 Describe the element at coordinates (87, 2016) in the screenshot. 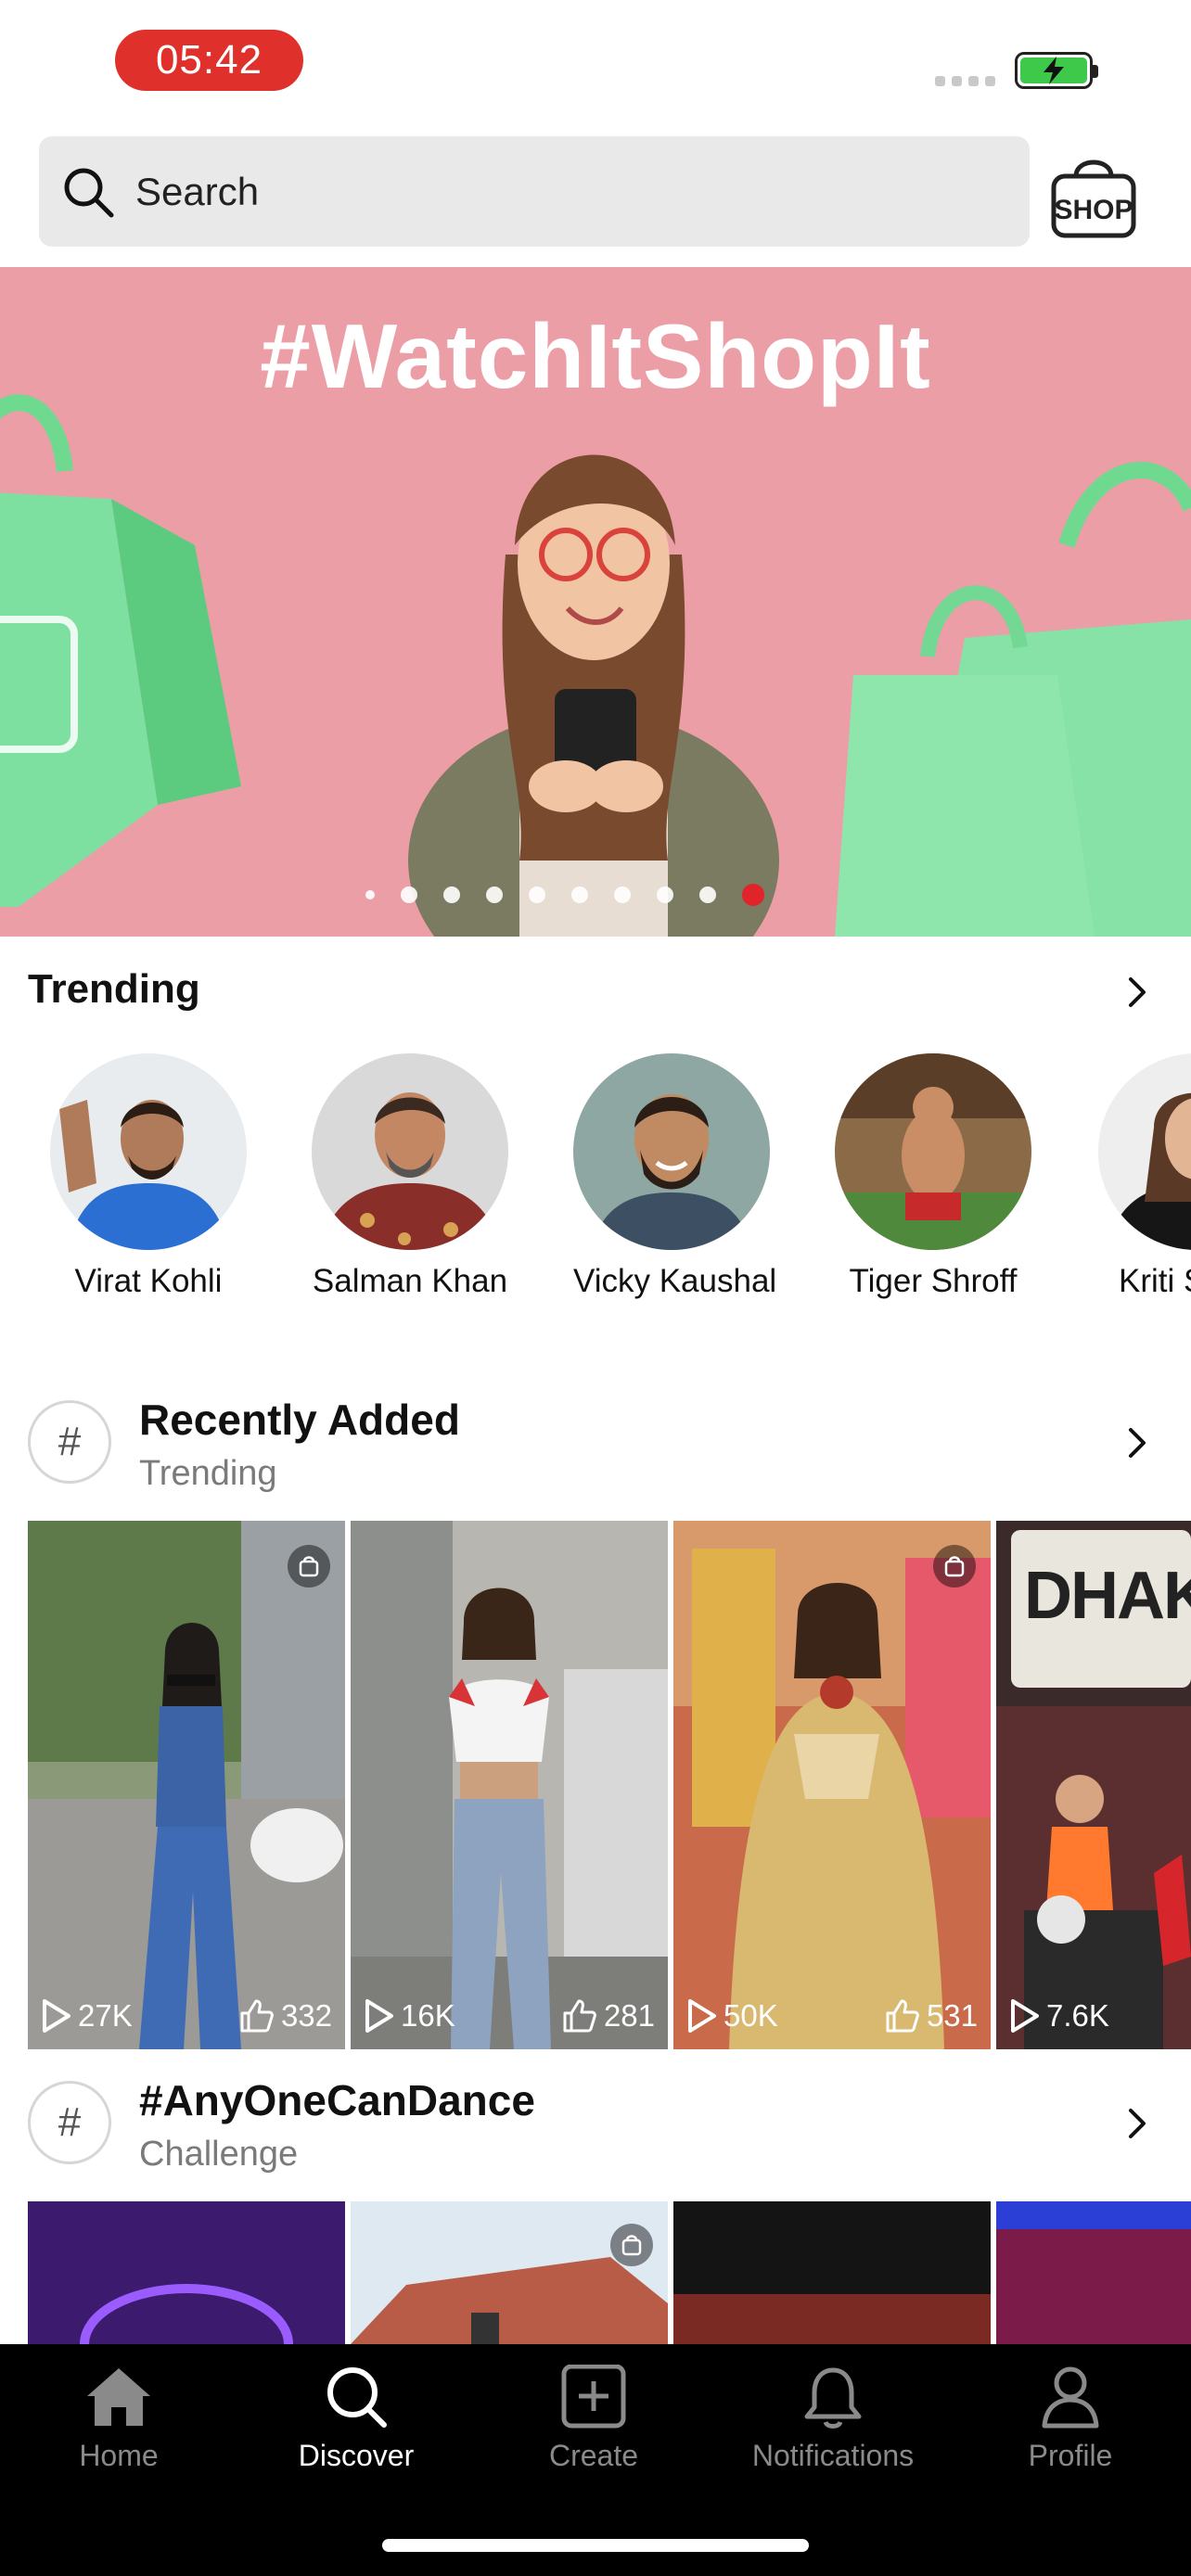

I see `views-count: 27K` at that location.